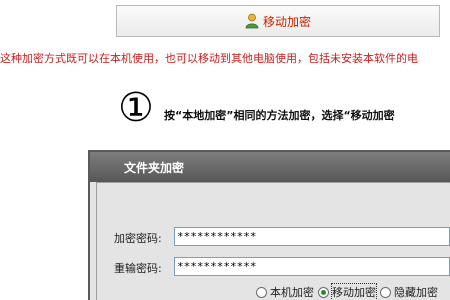 The height and width of the screenshot is (300, 450). Describe the element at coordinates (138, 268) in the screenshot. I see `confirm-password-label: 重输密码:` at that location.